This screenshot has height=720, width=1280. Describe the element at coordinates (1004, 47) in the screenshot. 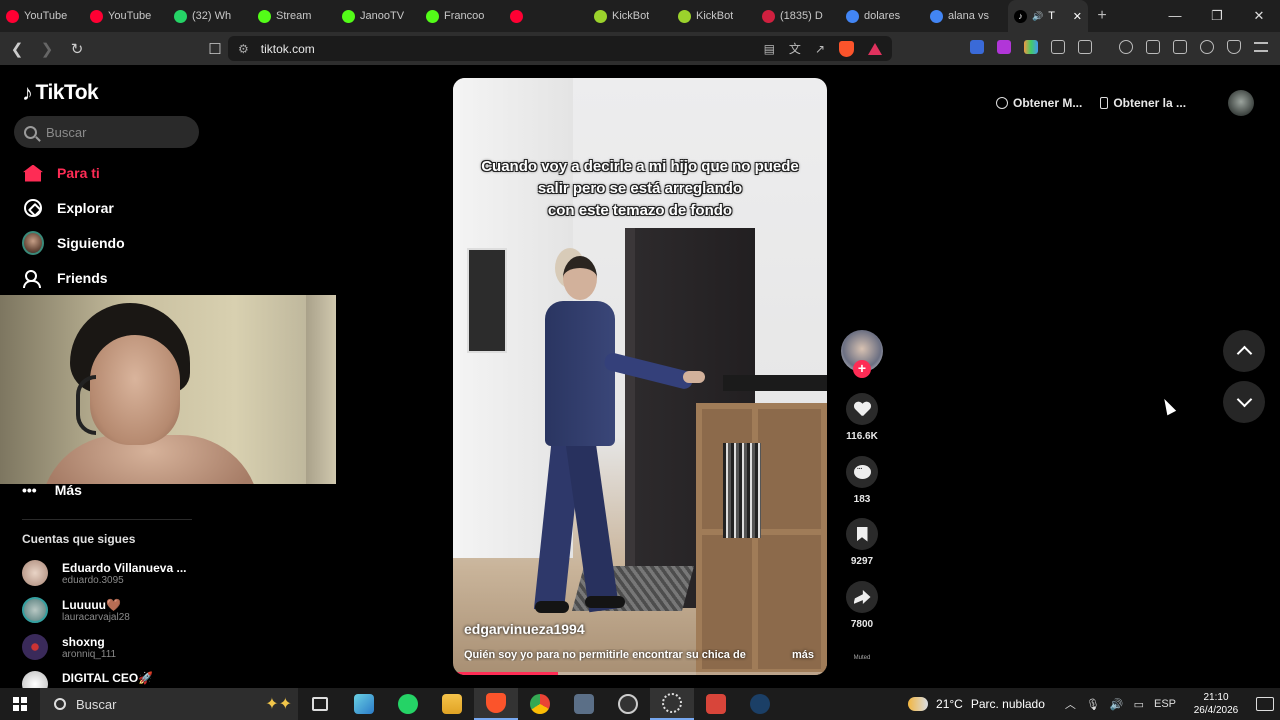

I see `download-extension-icon` at that location.